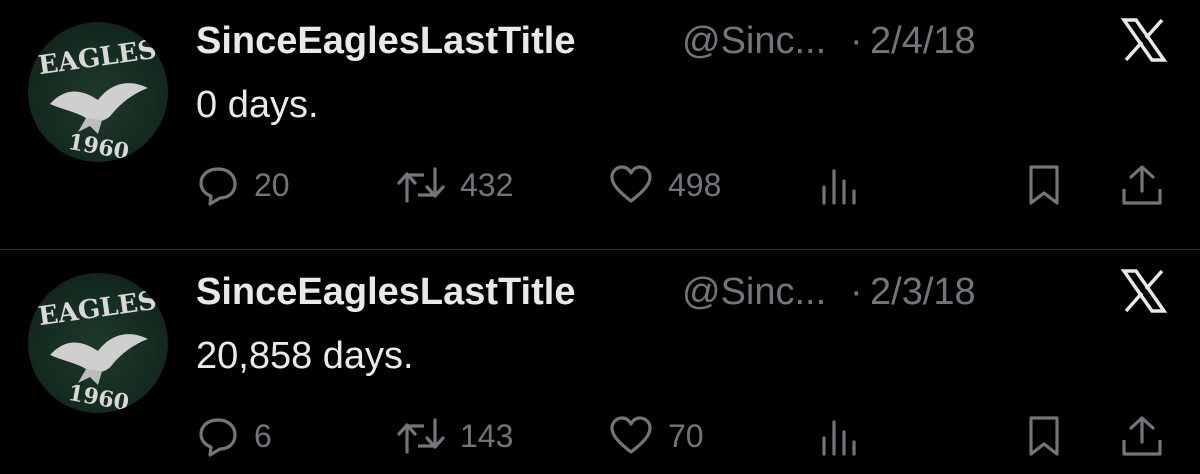 Image resolution: width=1200 pixels, height=474 pixels. I want to click on reply-button: 20, so click(243, 185).